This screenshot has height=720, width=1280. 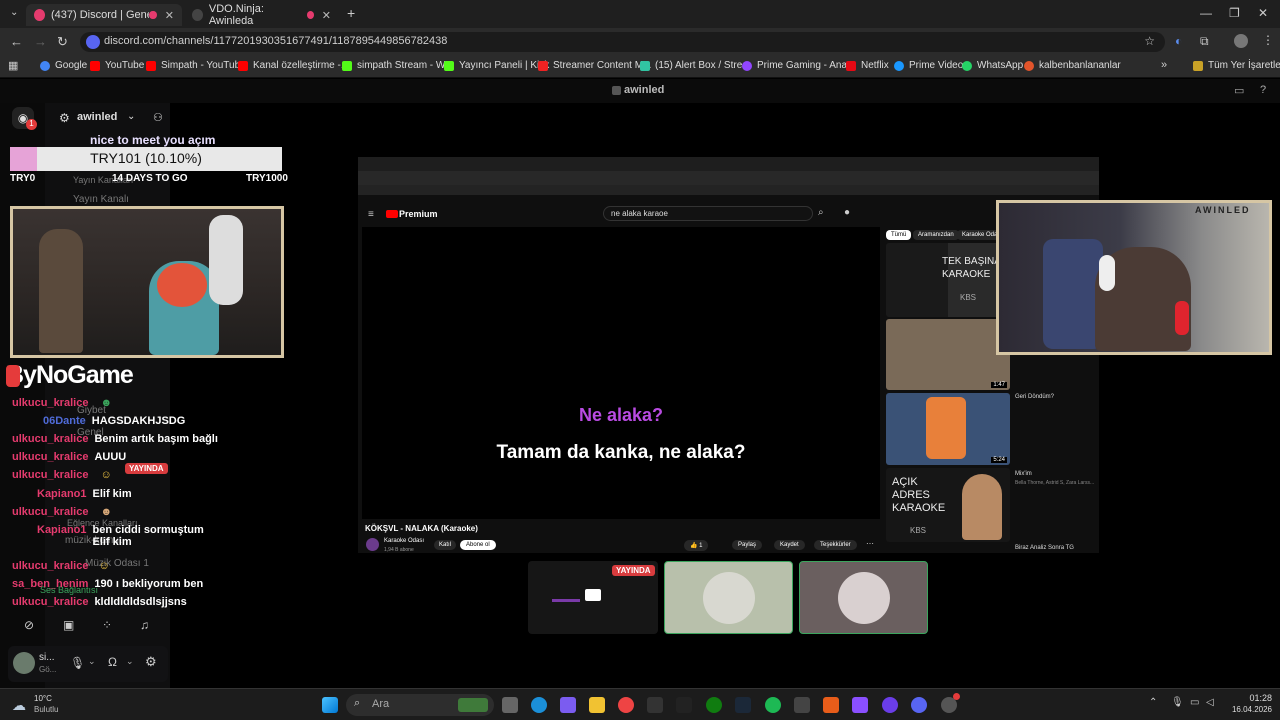 I want to click on share-button: Paylaş, so click(x=747, y=545).